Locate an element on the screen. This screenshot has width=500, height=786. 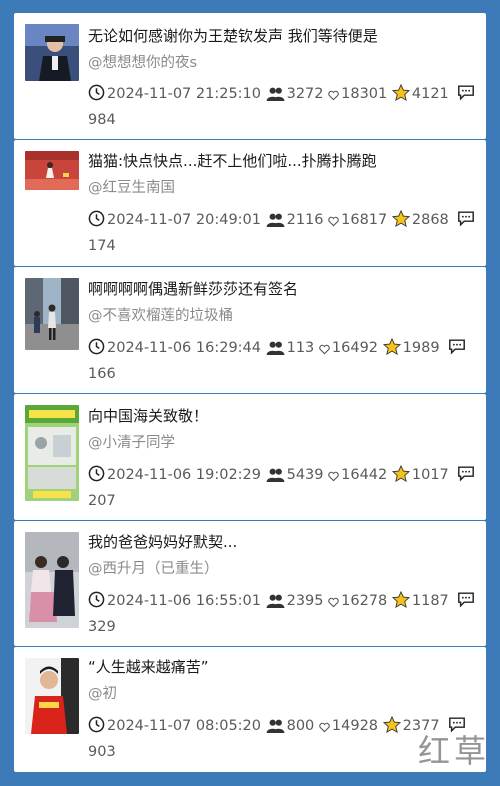
post-stats: 2024-11-06 19:02:29 5439 16442 1017 207 is located at coordinates (284, 488).